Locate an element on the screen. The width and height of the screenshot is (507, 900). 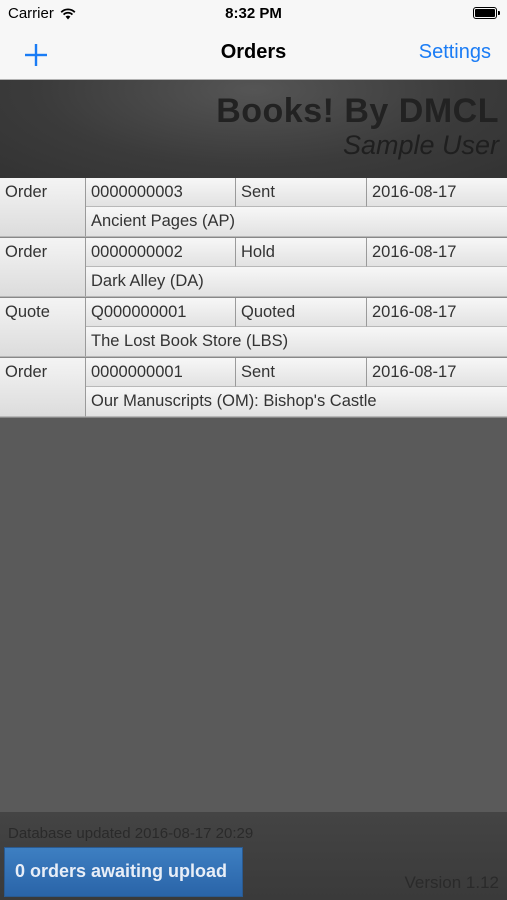
order-vendor: Our Manuscripts (OM): Bishop's Castle is located at coordinates (296, 402).